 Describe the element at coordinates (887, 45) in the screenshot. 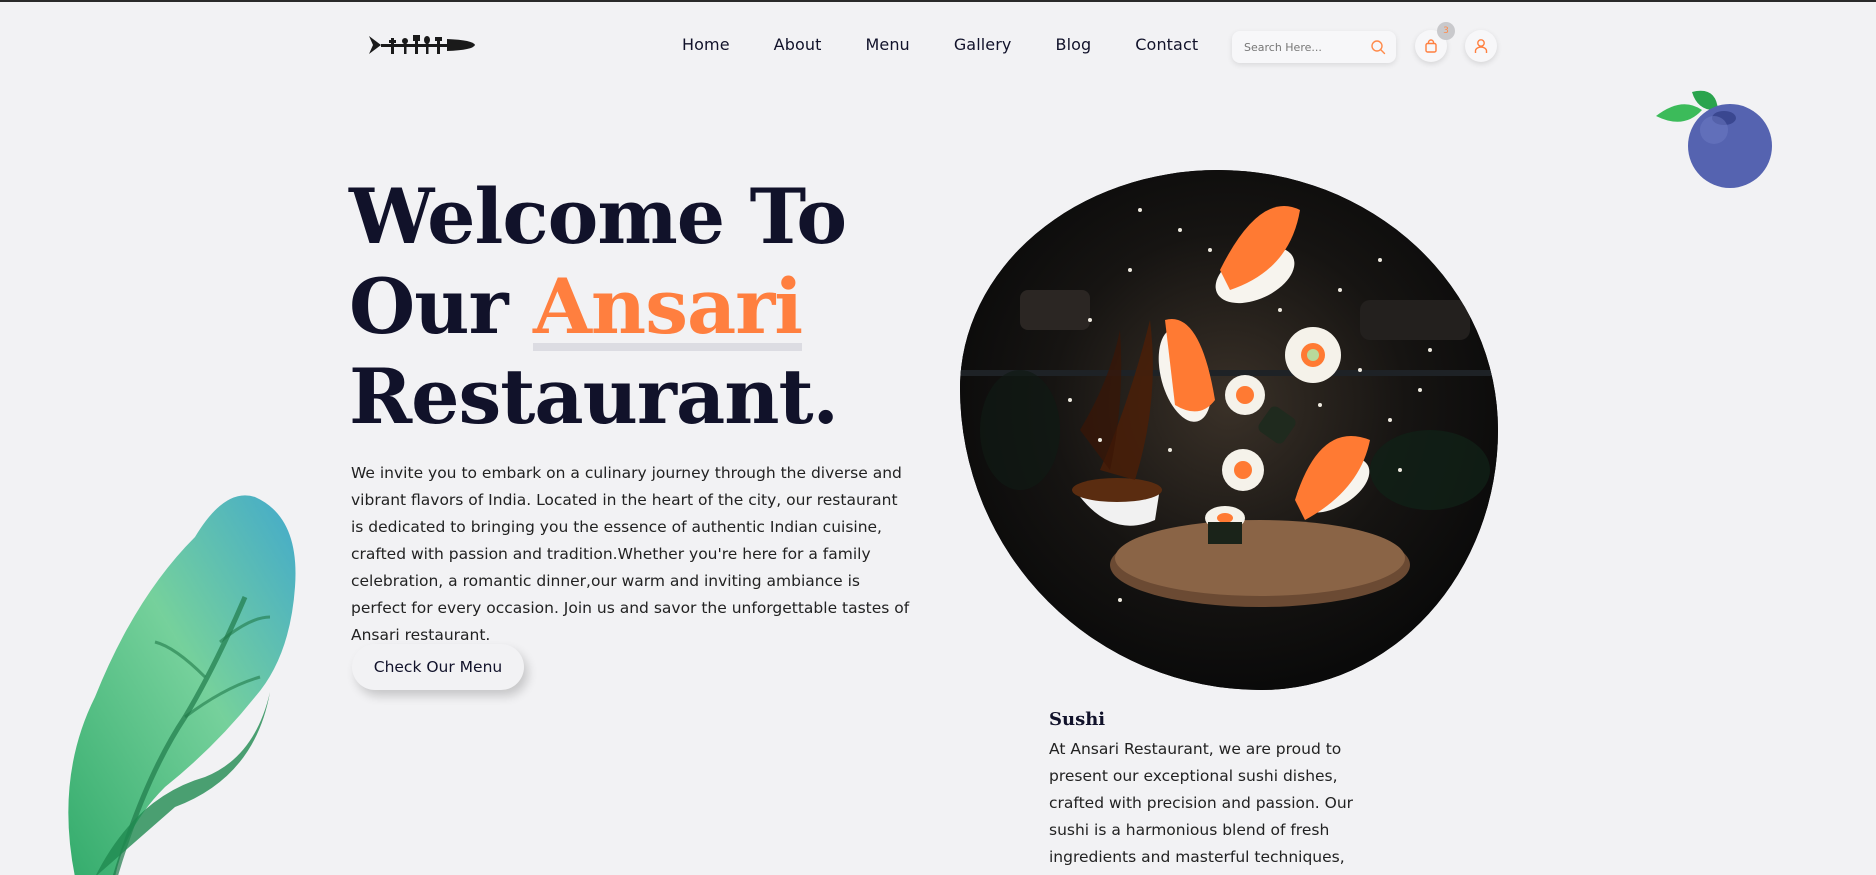

I see `nav-menu: Menu` at that location.